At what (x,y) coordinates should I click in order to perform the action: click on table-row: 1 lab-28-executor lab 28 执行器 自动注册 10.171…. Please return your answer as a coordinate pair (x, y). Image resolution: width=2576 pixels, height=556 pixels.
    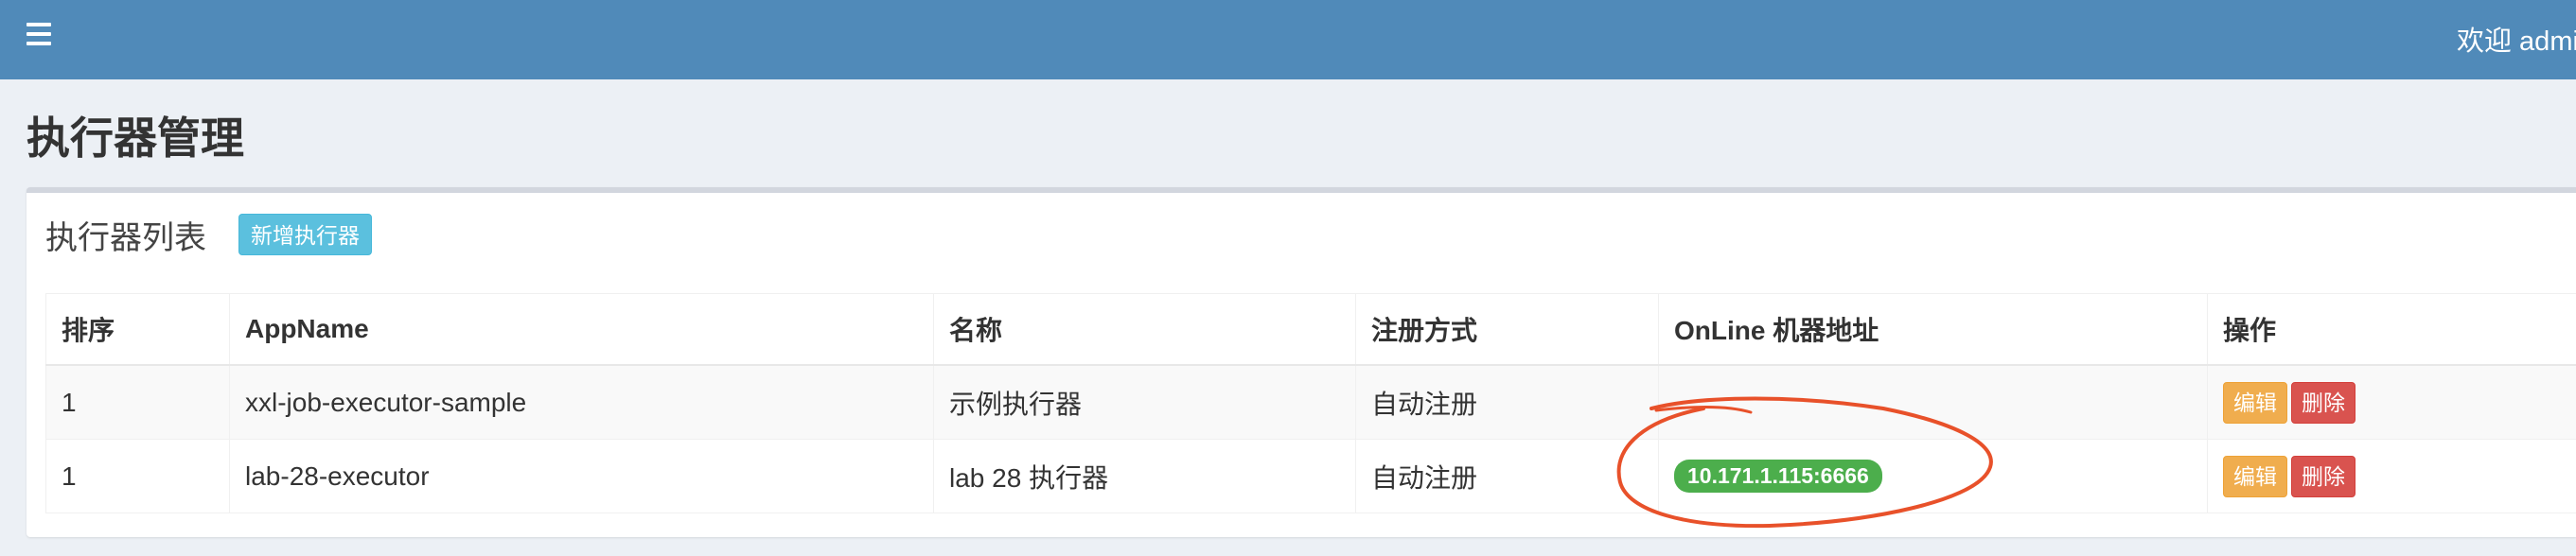
    Looking at the image, I should click on (1310, 476).